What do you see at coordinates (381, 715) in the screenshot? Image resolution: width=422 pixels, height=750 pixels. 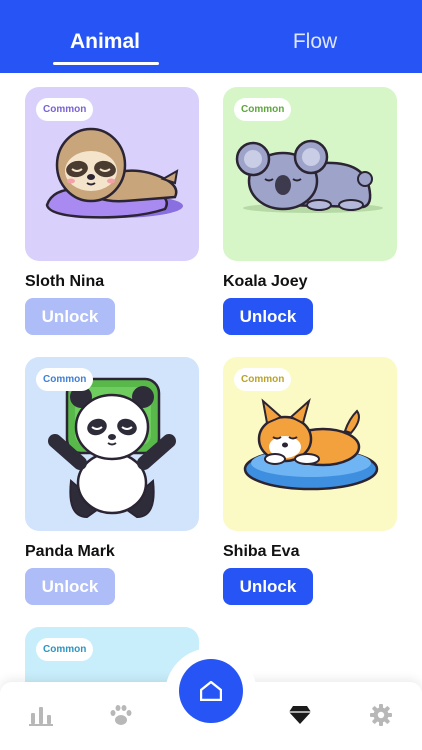 I see `gear-icon` at bounding box center [381, 715].